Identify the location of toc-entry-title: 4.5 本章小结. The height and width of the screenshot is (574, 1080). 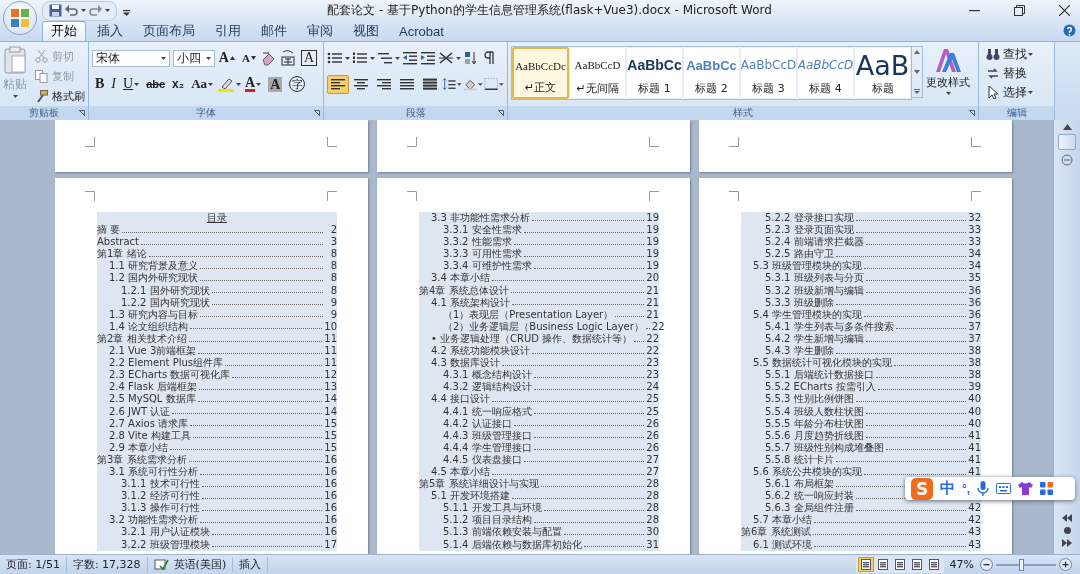
(461, 471).